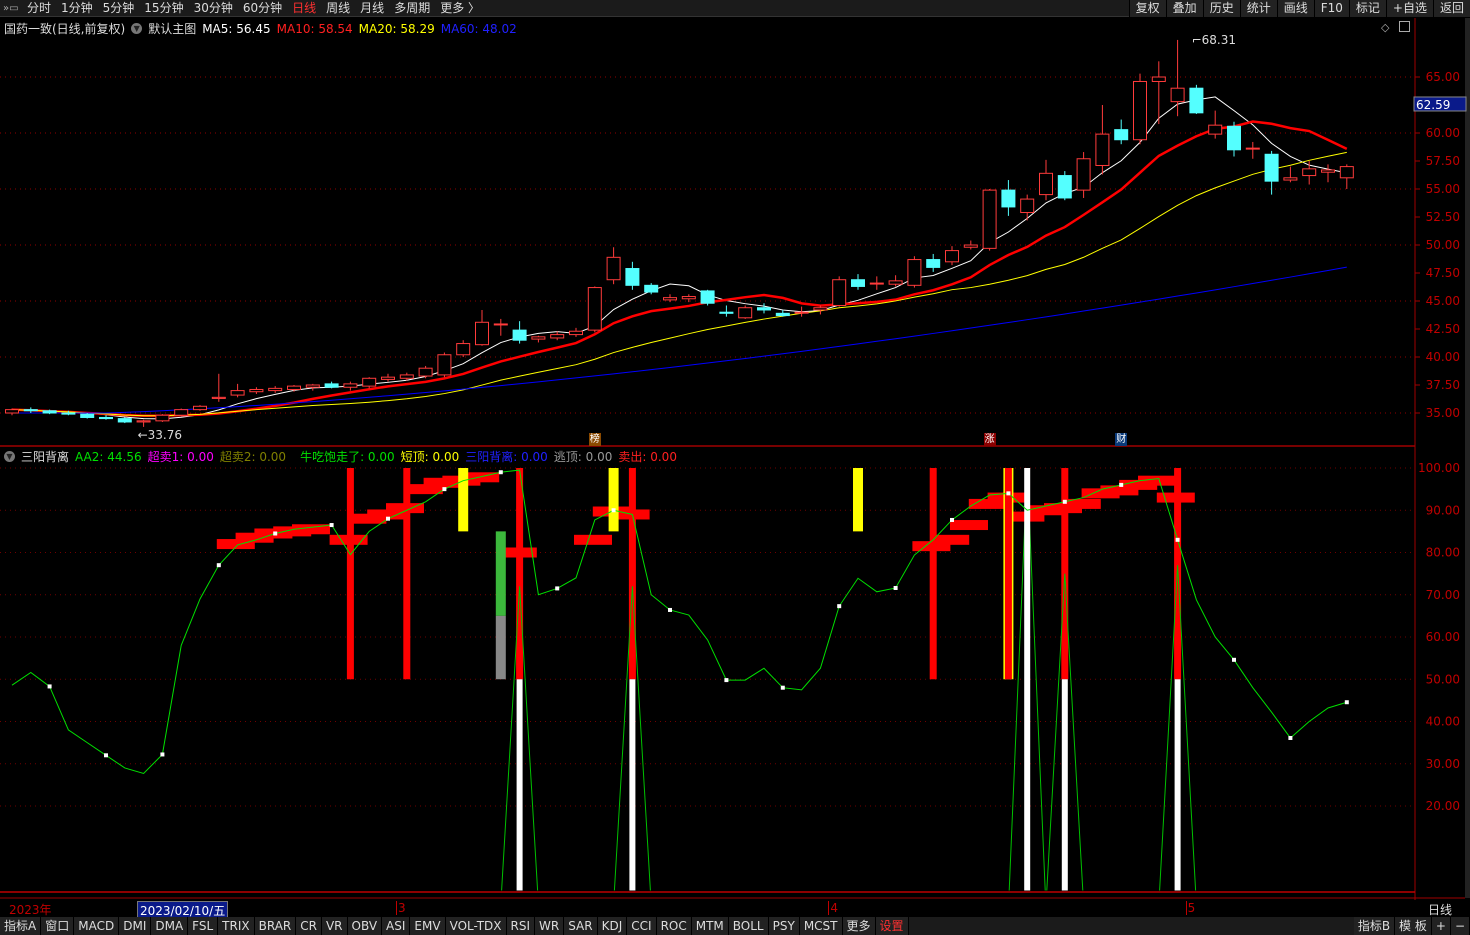  What do you see at coordinates (1443, 217) in the screenshot?
I see `y-tick-label: 52.50` at bounding box center [1443, 217].